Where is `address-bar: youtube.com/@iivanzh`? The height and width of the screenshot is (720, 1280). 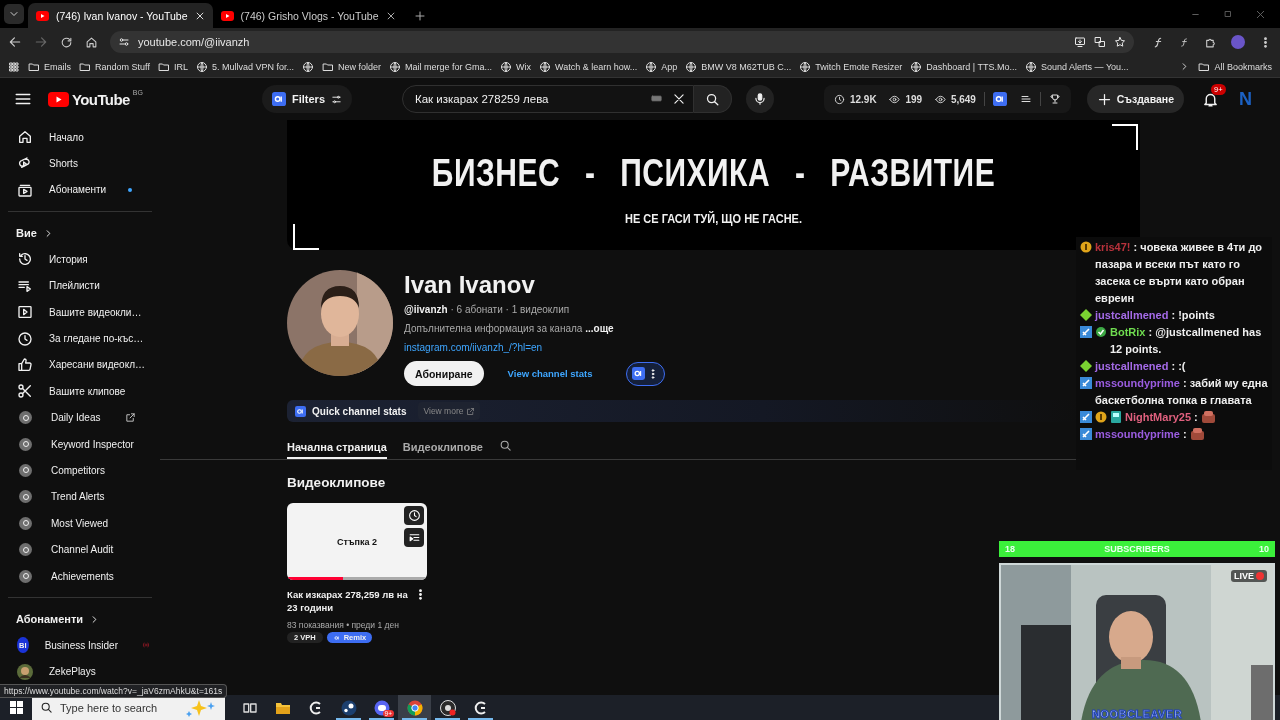 address-bar: youtube.com/@iivanzh is located at coordinates (622, 42).